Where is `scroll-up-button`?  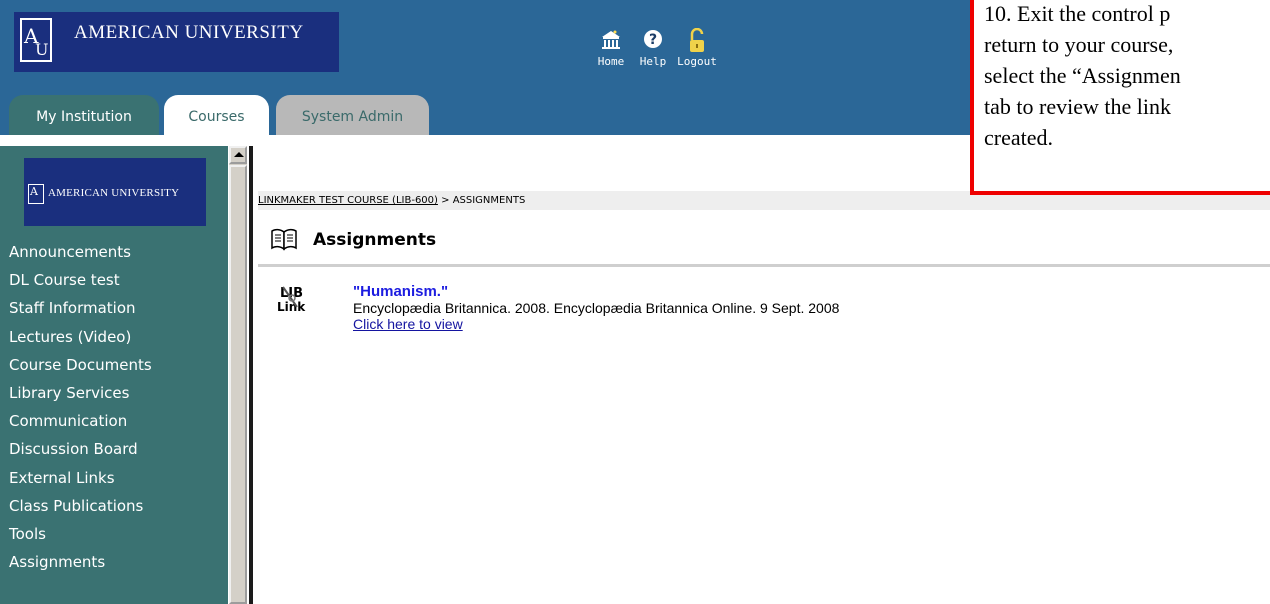
scroll-up-button is located at coordinates (238, 155).